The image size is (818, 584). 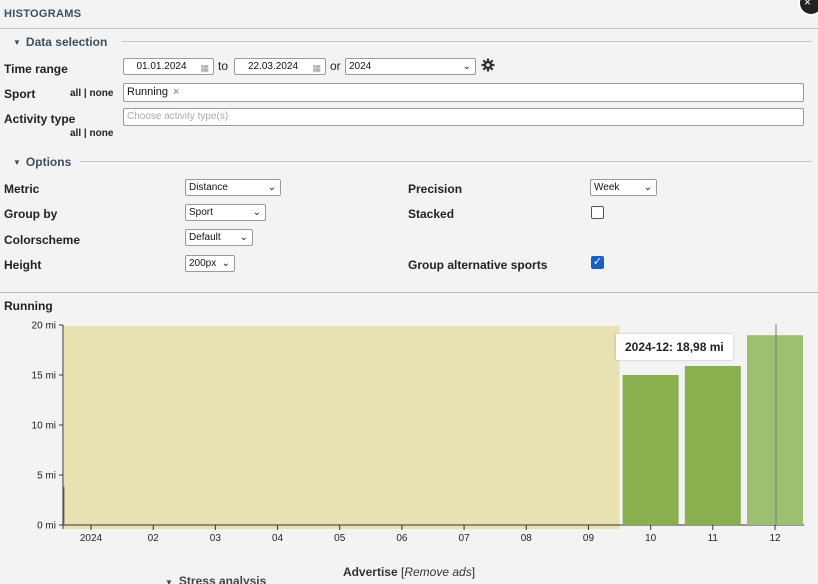 What do you see at coordinates (75, 133) in the screenshot?
I see `activity-all-link: all` at bounding box center [75, 133].